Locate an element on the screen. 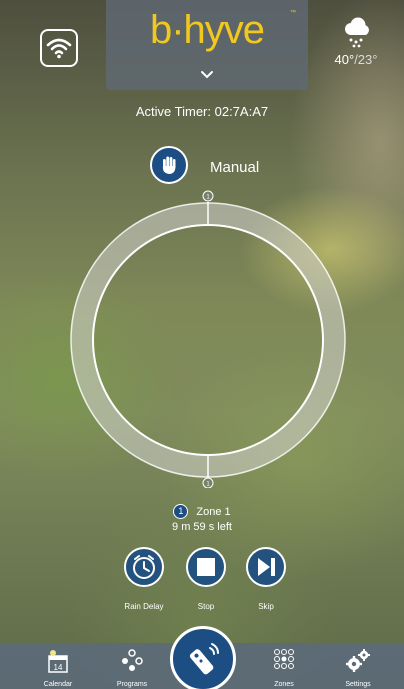 The image size is (404, 689). rain-delay-button is located at coordinates (144, 567).